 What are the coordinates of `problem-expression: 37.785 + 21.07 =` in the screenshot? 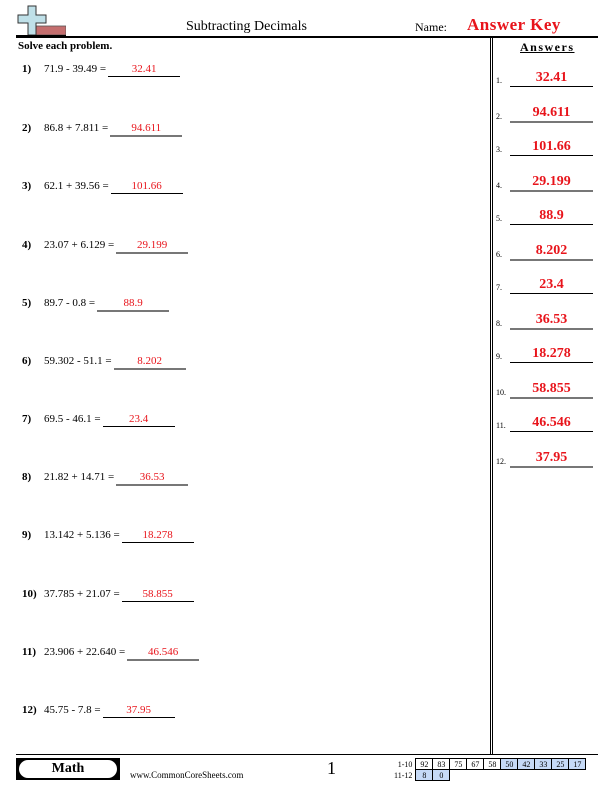 It's located at (82, 594).